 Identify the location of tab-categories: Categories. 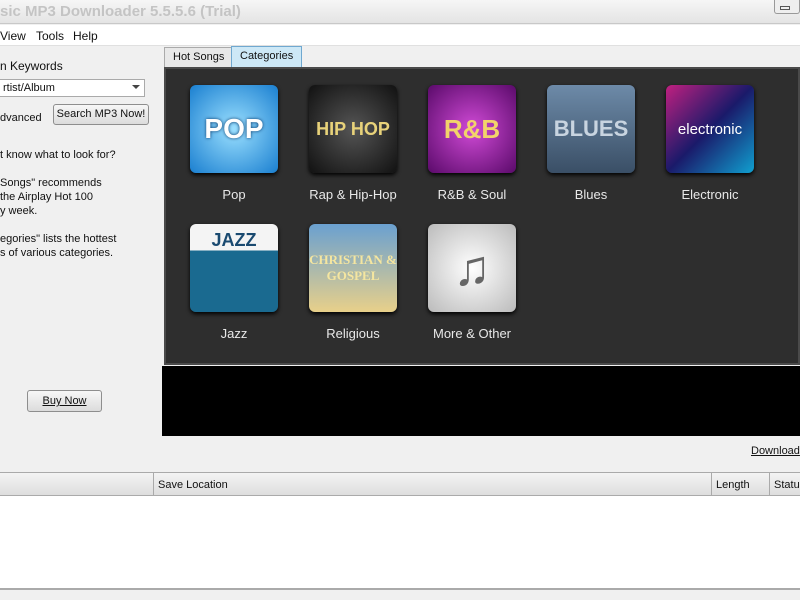
(267, 56).